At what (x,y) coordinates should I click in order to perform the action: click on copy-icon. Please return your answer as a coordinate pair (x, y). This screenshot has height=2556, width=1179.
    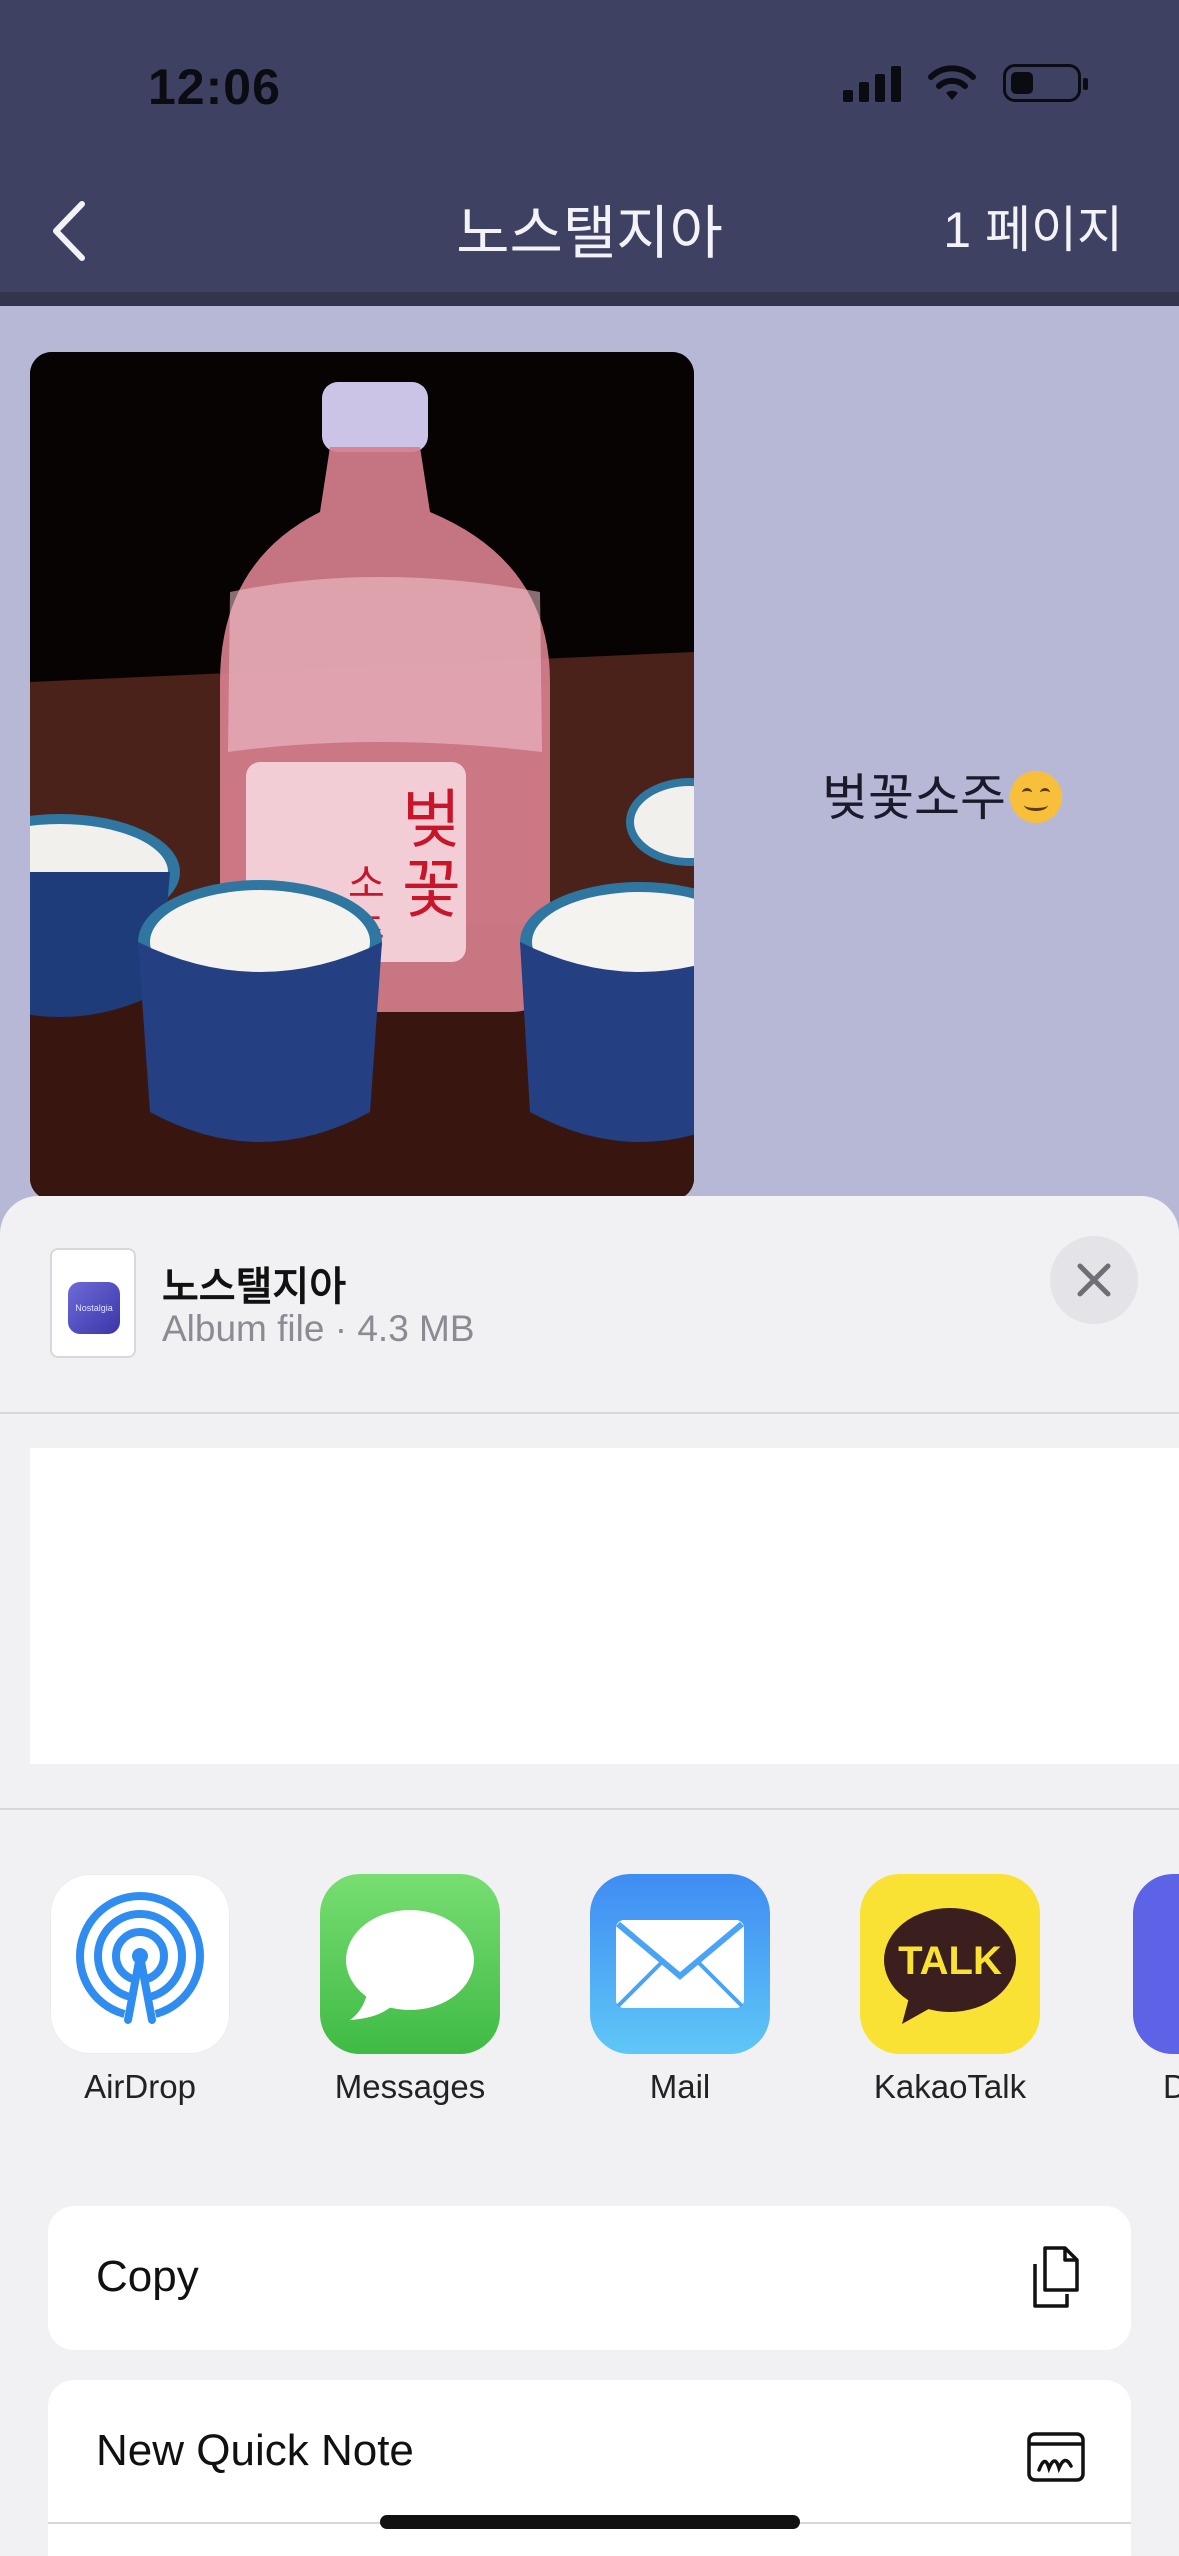
    Looking at the image, I should click on (1056, 2277).